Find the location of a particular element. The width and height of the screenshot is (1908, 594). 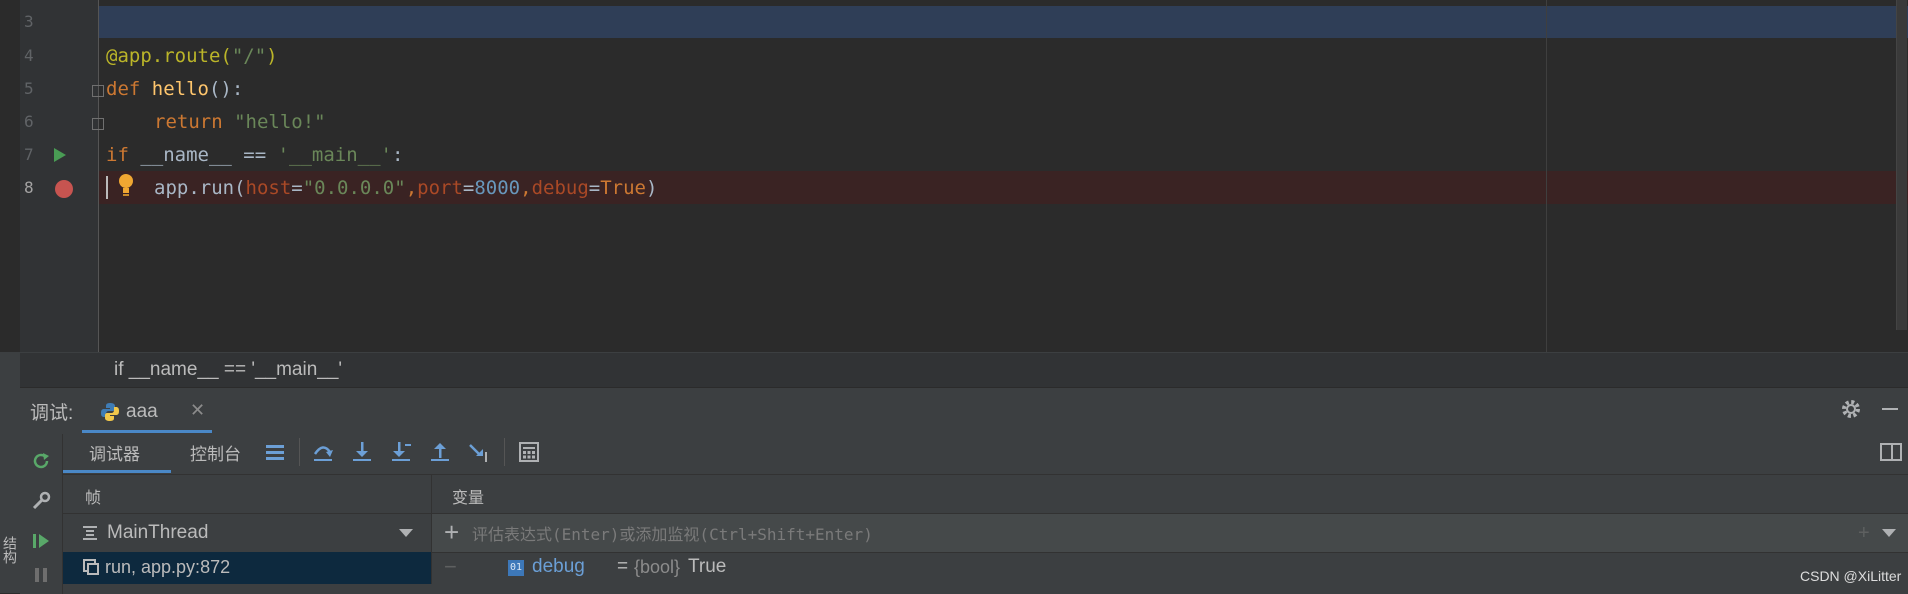

number-literal: 8000 is located at coordinates (497, 188).